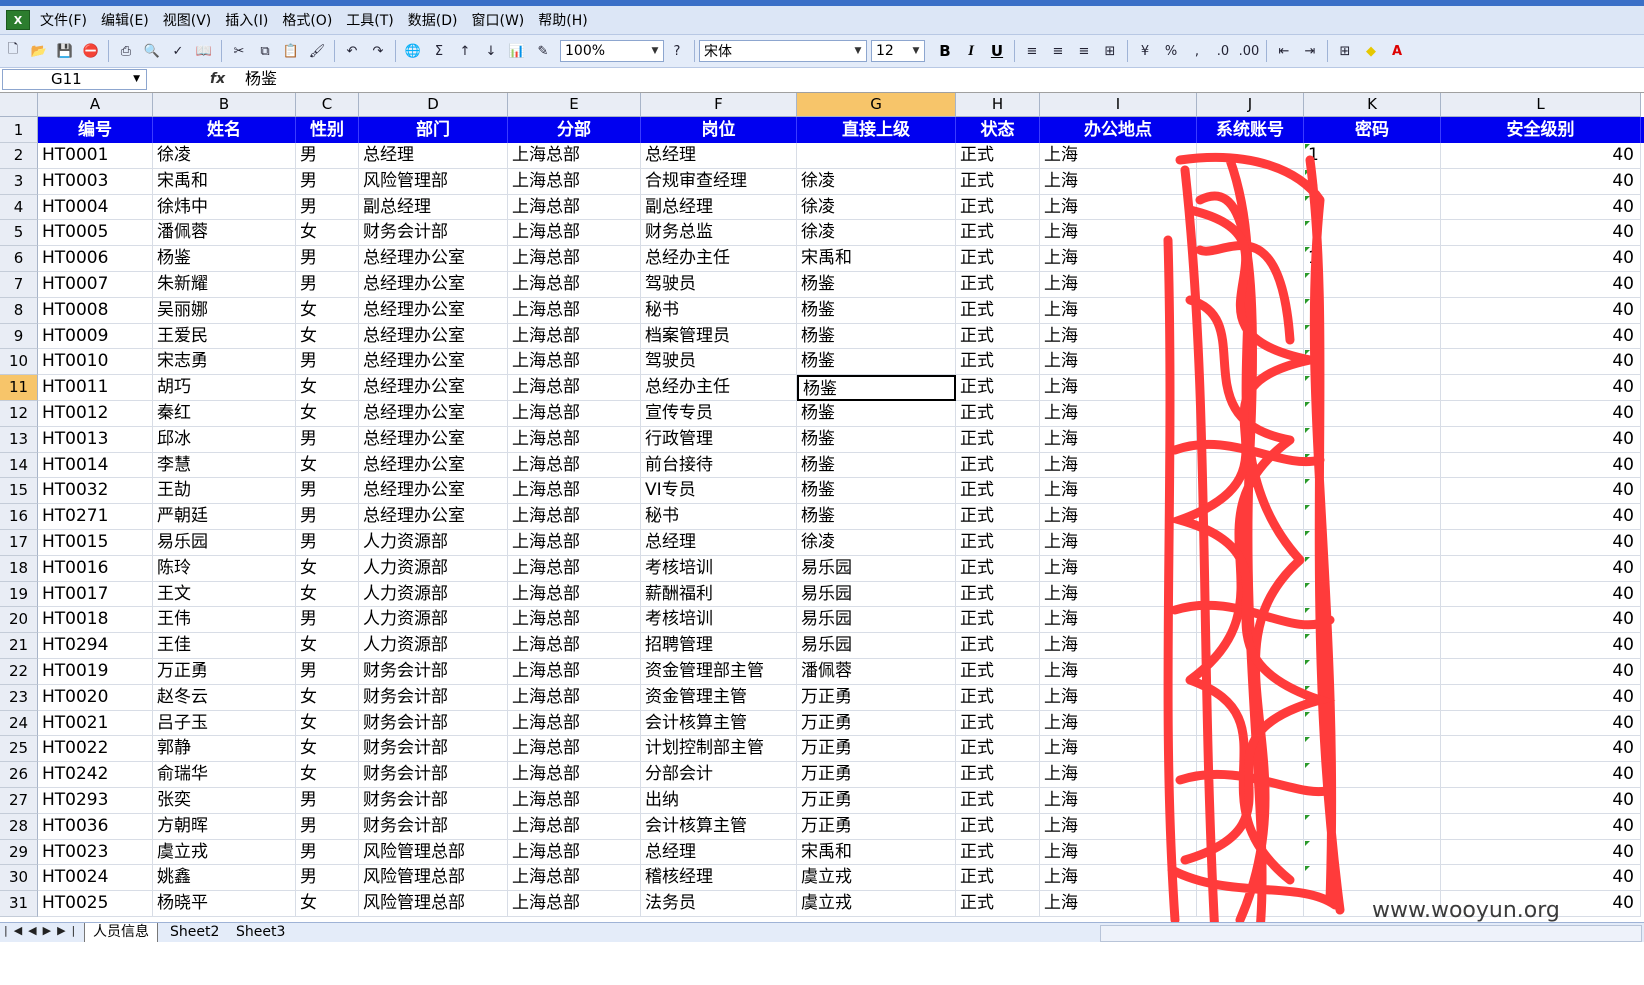 The image size is (1644, 985). I want to click on table-cell: 财务会计部, so click(433, 697).